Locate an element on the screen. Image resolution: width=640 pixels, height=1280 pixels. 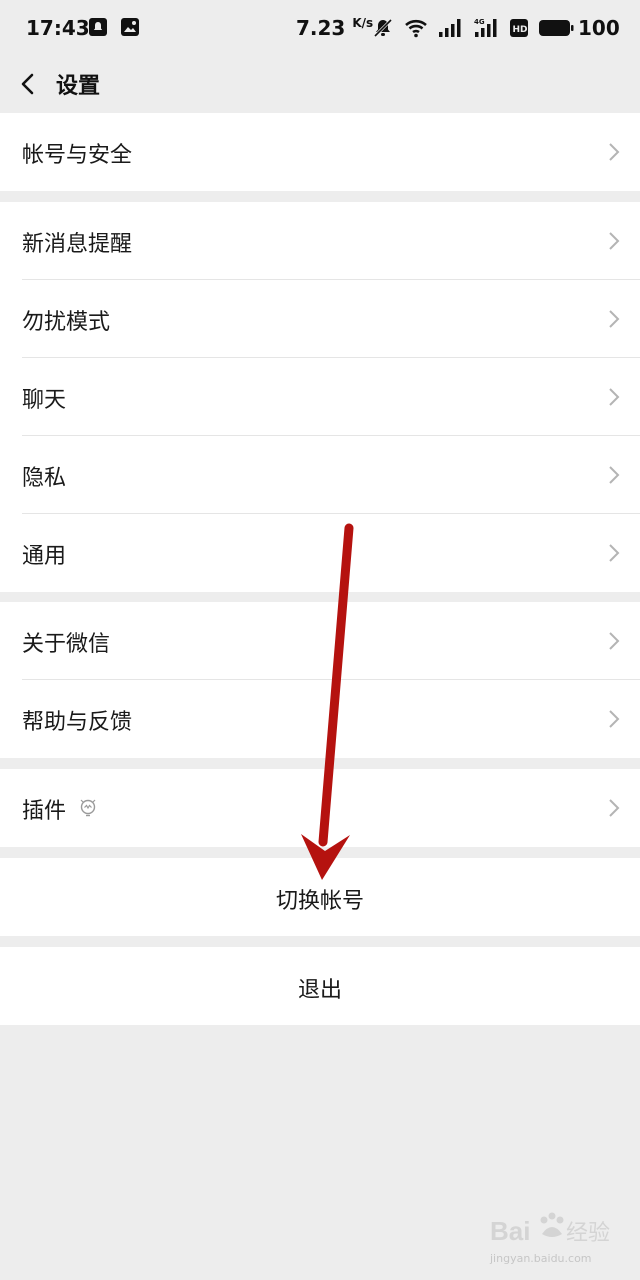
back-button is located at coordinates (30, 84).